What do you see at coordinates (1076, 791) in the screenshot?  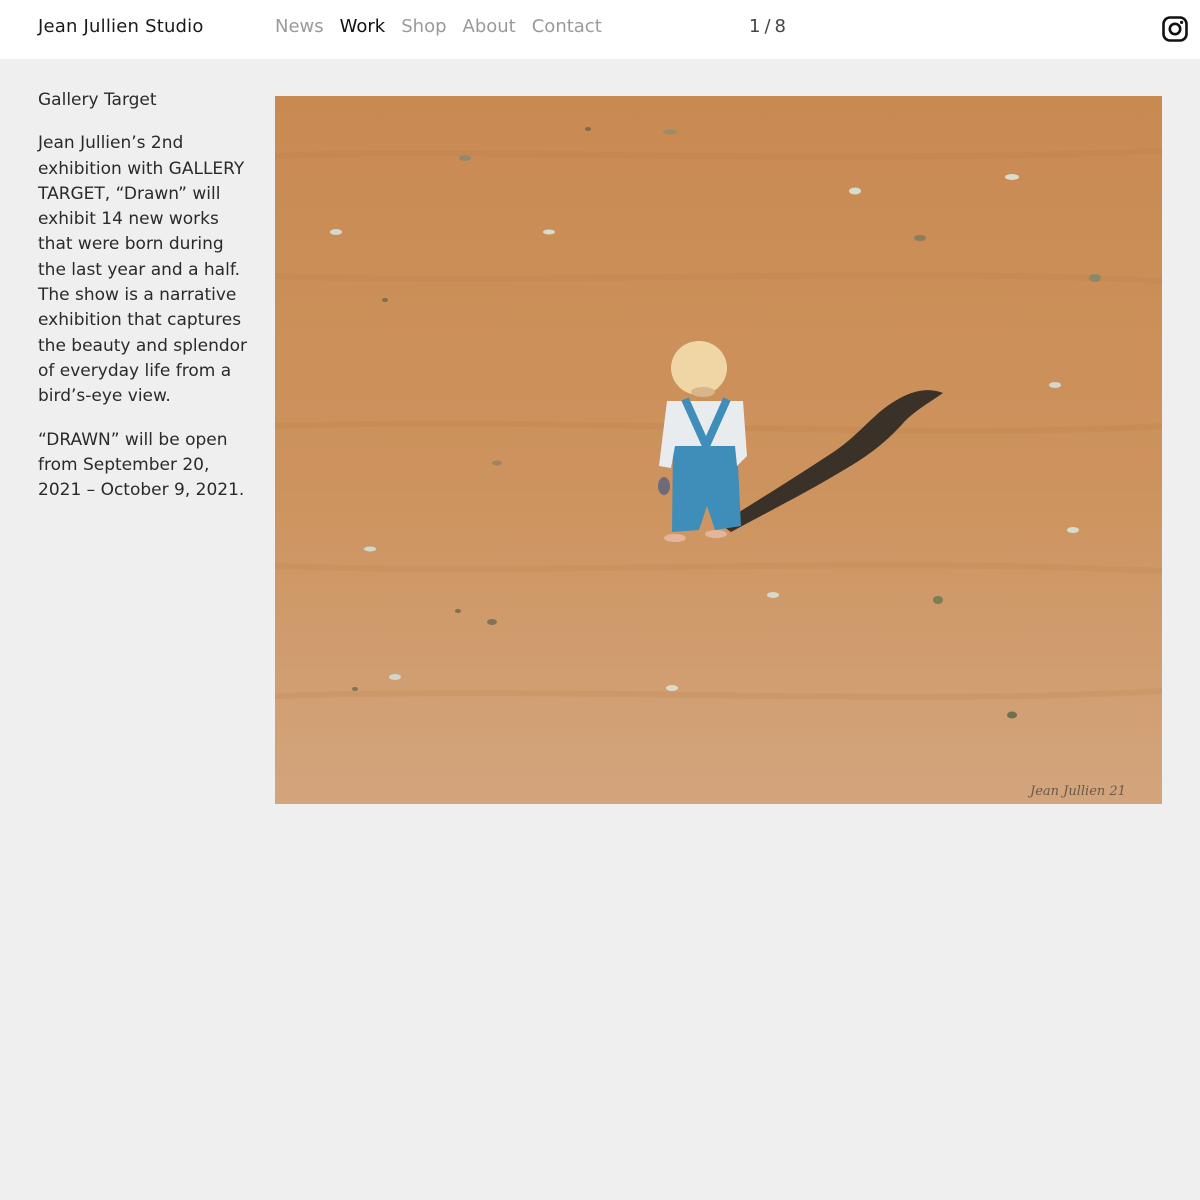 I see `artwork-signature: Jean Jullien 21` at bounding box center [1076, 791].